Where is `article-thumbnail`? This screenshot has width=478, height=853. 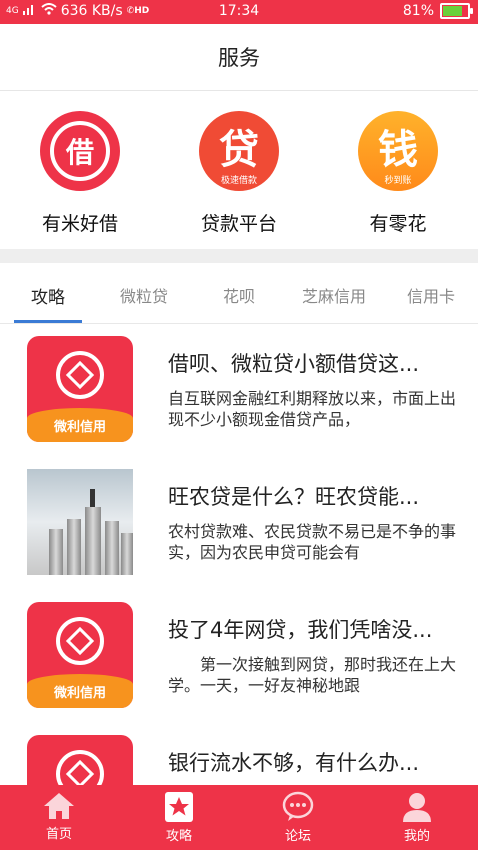 article-thumbnail is located at coordinates (80, 522).